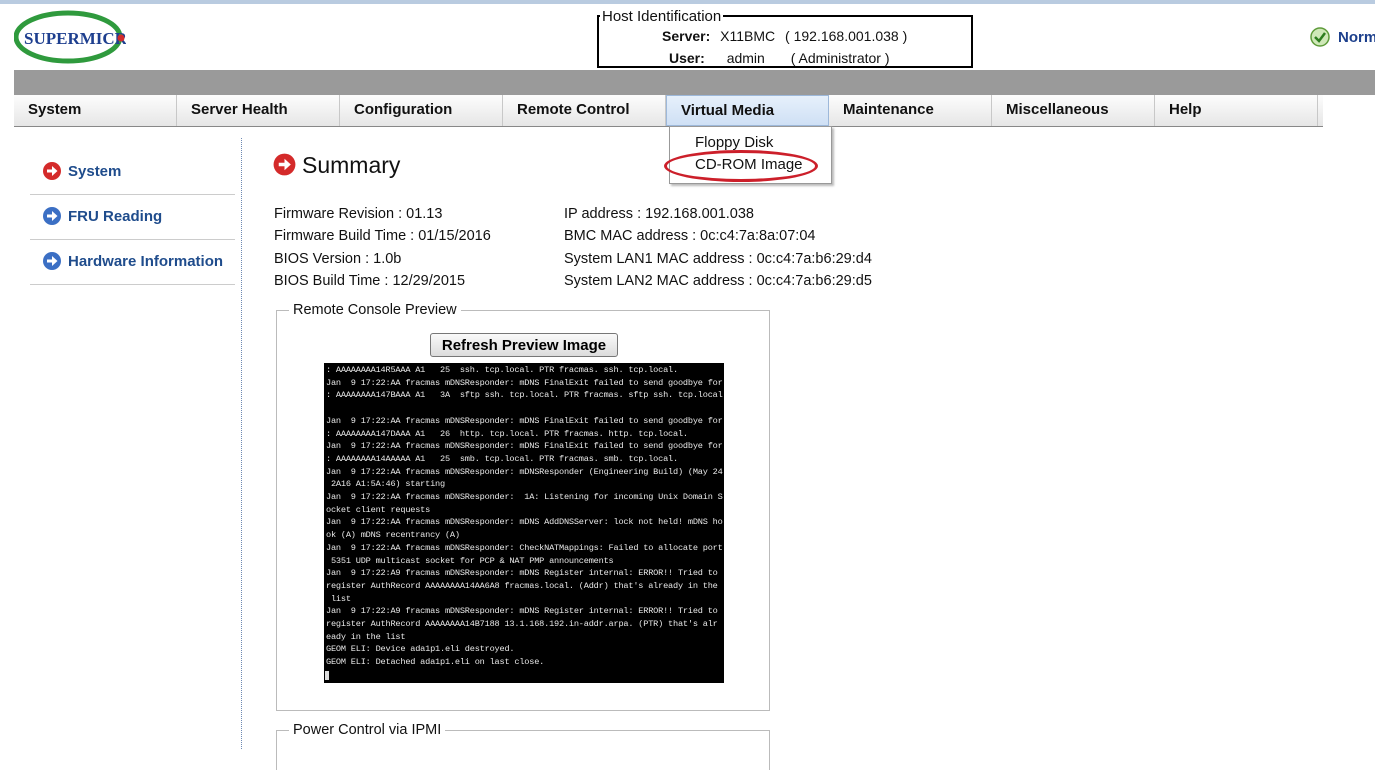 The width and height of the screenshot is (1375, 770). What do you see at coordinates (690, 236) in the screenshot?
I see `bmc-mac-address: BMC MAC address : 0c:c4:7a:8a:07:04` at bounding box center [690, 236].